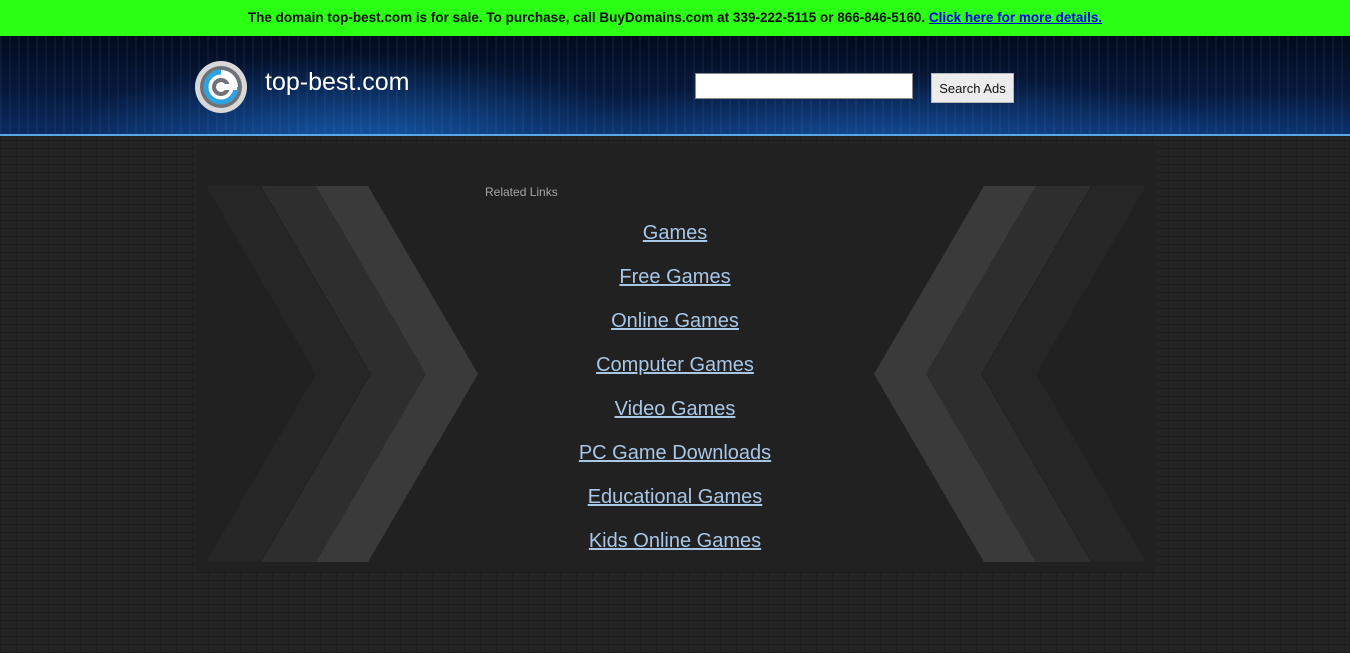 The image size is (1350, 653). Describe the element at coordinates (675, 365) in the screenshot. I see `related-link-computer-games: Computer Games` at that location.